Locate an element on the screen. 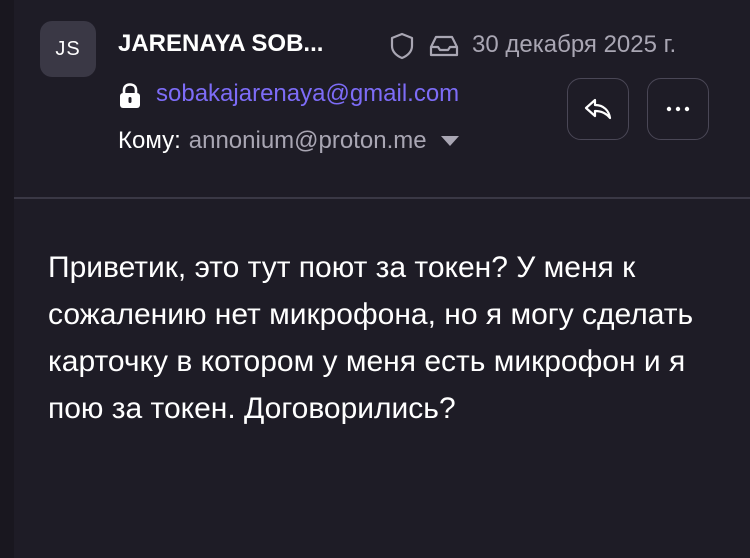  more-options-button is located at coordinates (678, 109).